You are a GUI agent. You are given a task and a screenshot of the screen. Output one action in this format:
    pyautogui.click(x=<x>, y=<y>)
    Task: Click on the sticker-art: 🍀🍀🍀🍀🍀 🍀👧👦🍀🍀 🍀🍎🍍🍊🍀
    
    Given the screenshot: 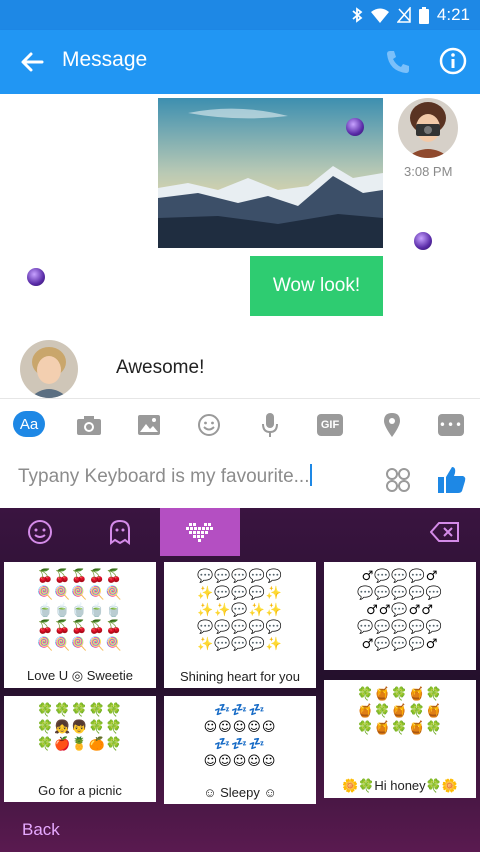 What is the action you would take?
    pyautogui.click(x=80, y=727)
    